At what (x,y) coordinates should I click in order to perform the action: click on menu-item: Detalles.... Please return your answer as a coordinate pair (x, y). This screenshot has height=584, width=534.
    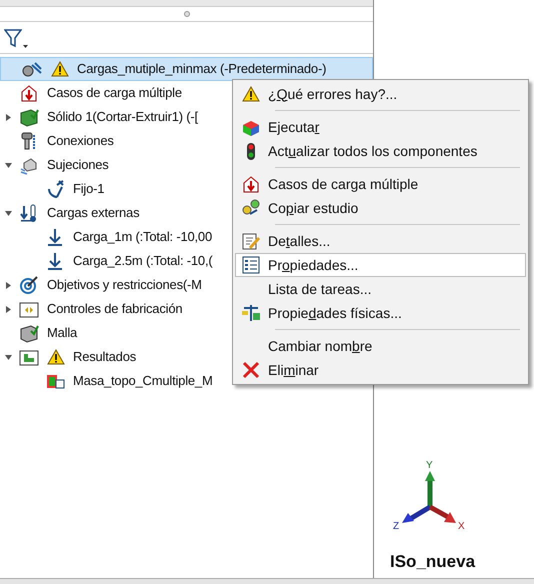
    Looking at the image, I should click on (380, 241).